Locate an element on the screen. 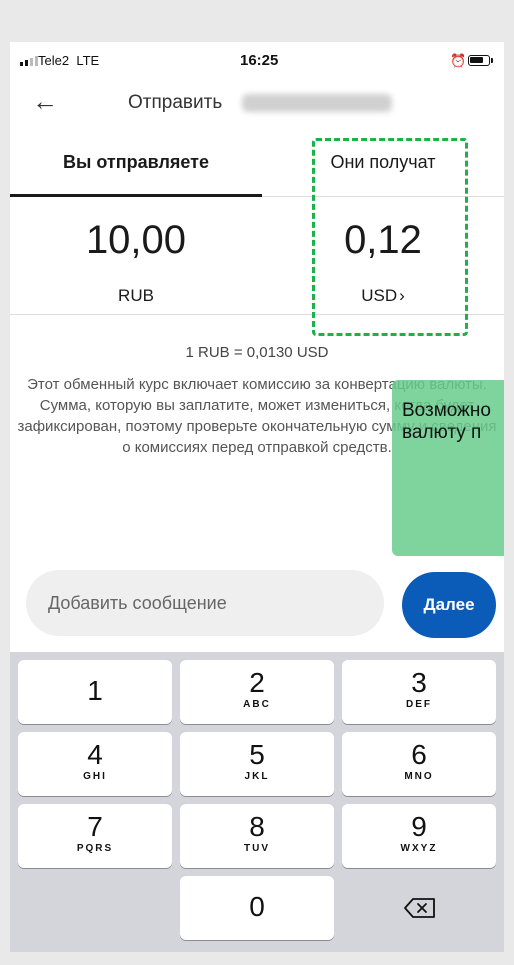 The width and height of the screenshot is (514, 965). key-digit: 0 is located at coordinates (257, 906).